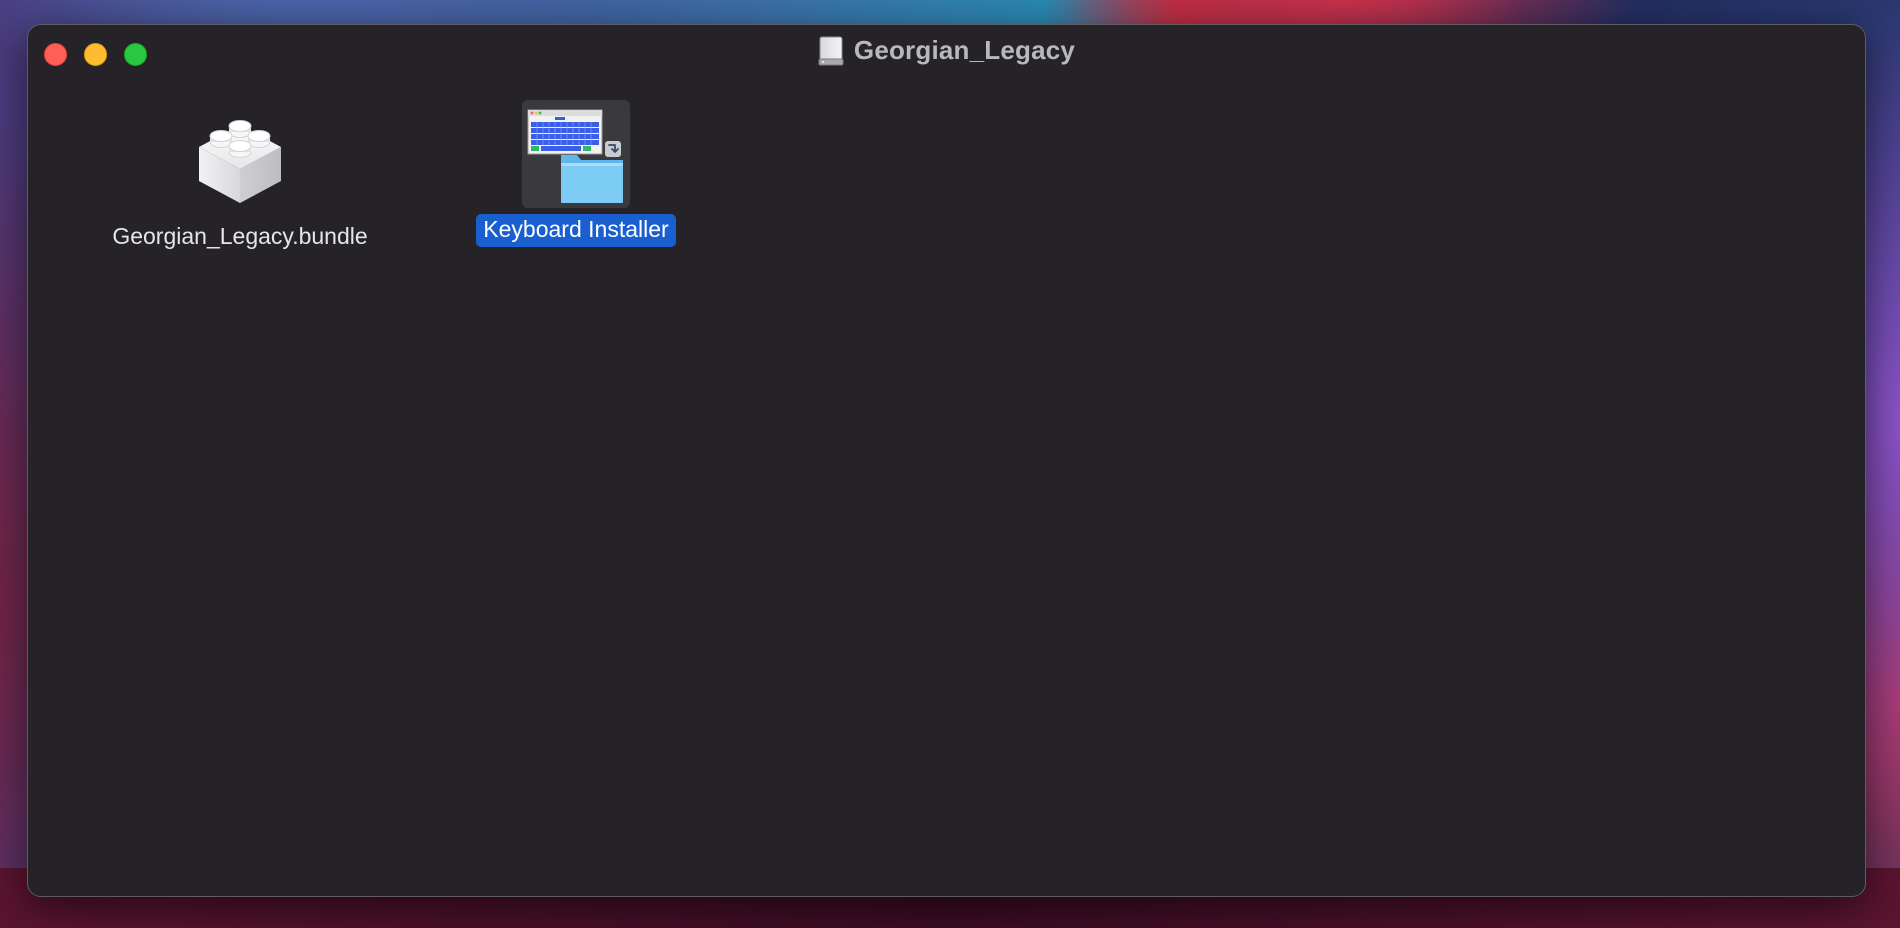  I want to click on window-title: Georgian_Legacy, so click(964, 50).